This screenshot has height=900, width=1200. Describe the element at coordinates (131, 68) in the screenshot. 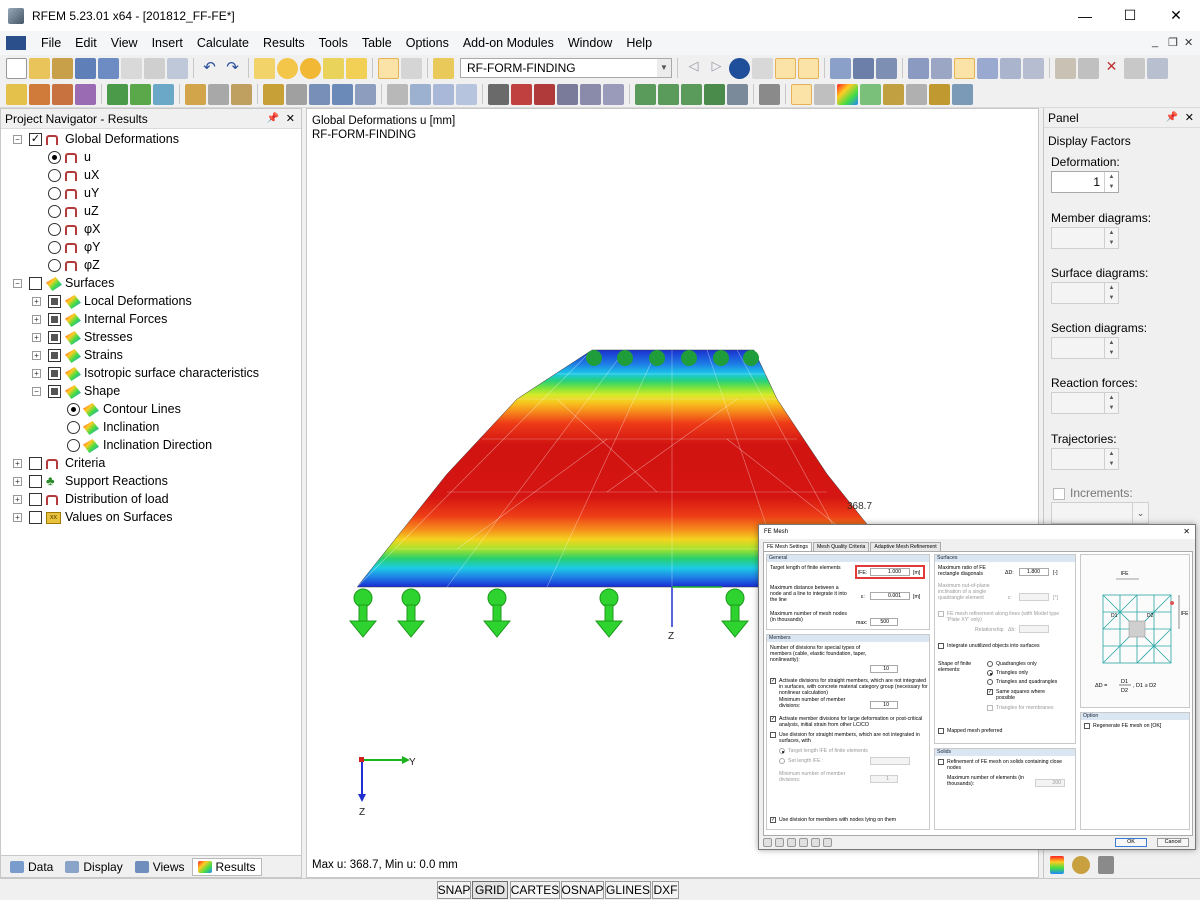

I see `print-icon` at that location.